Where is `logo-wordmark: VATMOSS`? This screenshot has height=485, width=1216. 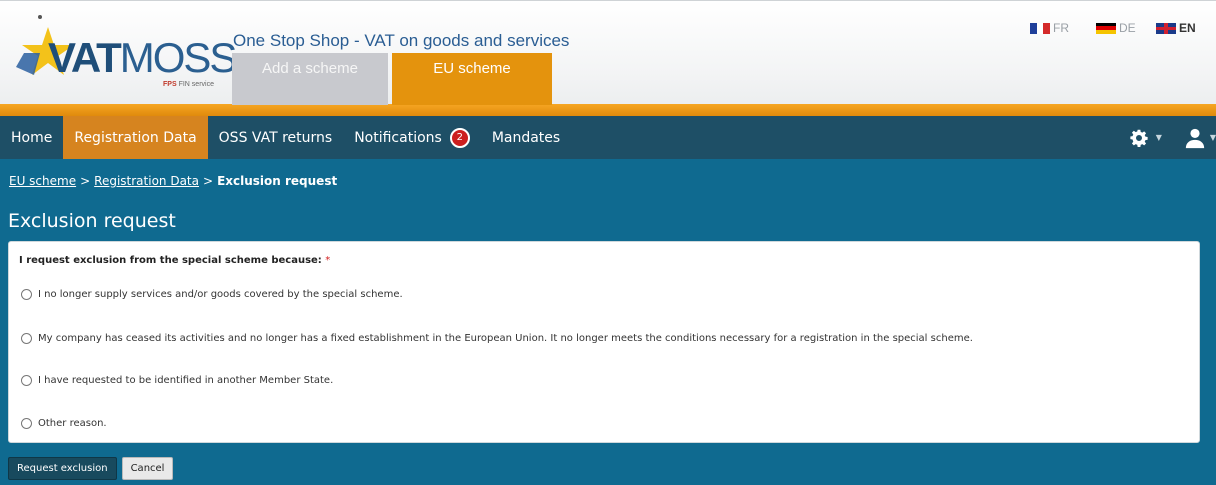
logo-wordmark: VATMOSS is located at coordinates (142, 57).